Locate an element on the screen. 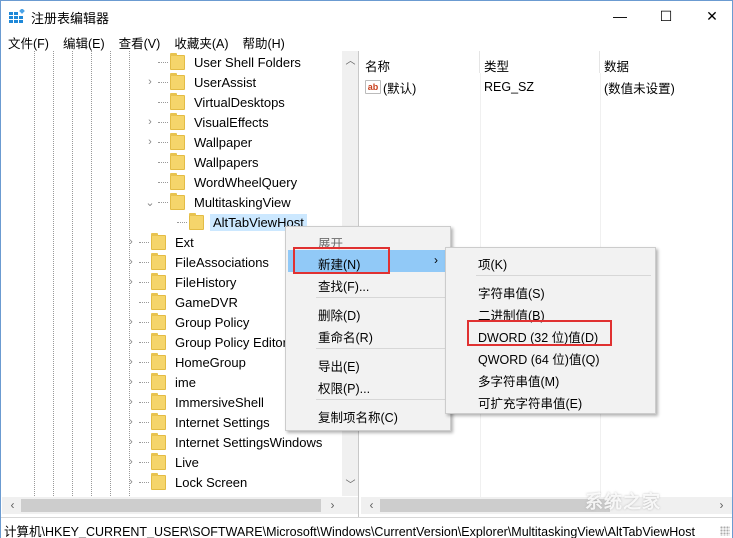 This screenshot has width=733, height=538. column-header-name: 名称 is located at coordinates (420, 62).